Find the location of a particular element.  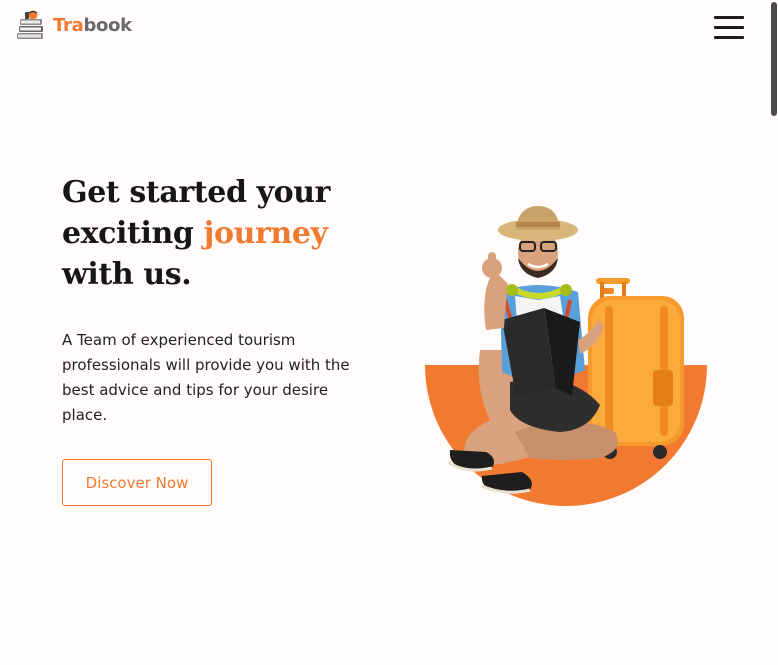

hamburger-menu-icon-bar-middle is located at coordinates (729, 27).